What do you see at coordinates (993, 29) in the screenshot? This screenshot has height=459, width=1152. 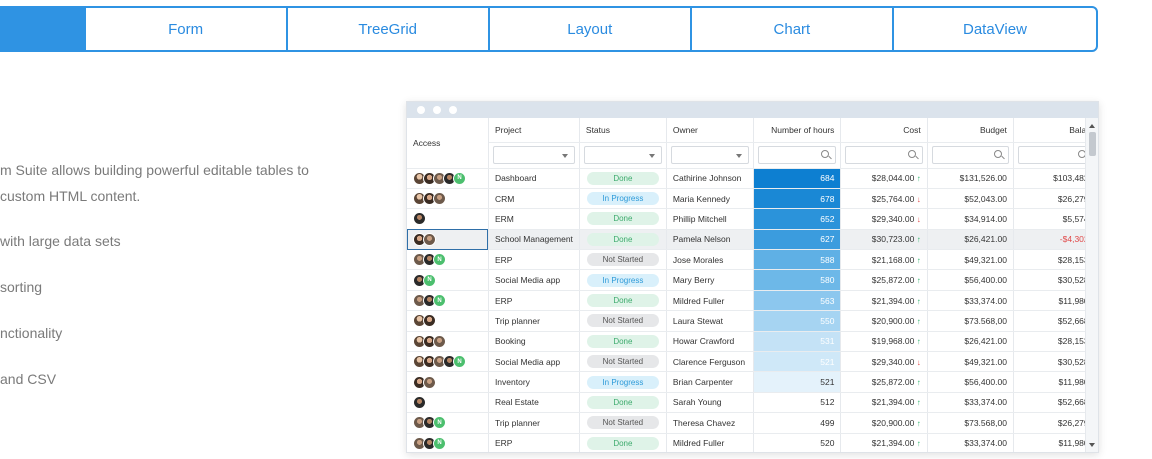 I see `tab-dataview: DataView` at bounding box center [993, 29].